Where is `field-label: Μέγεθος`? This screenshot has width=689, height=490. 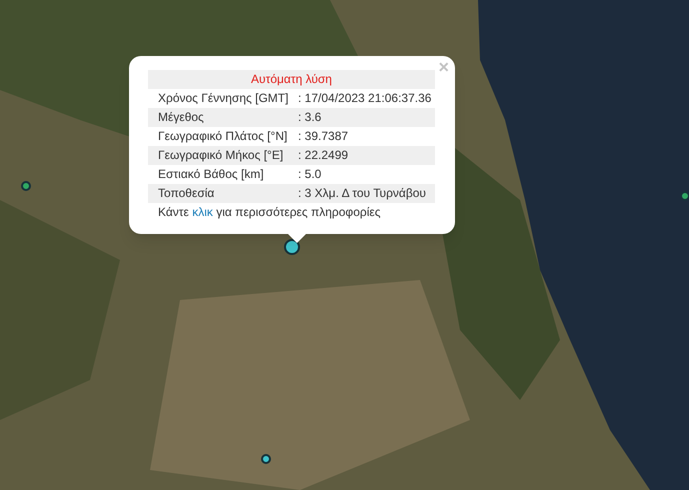
field-label: Μέγεθος is located at coordinates (181, 117).